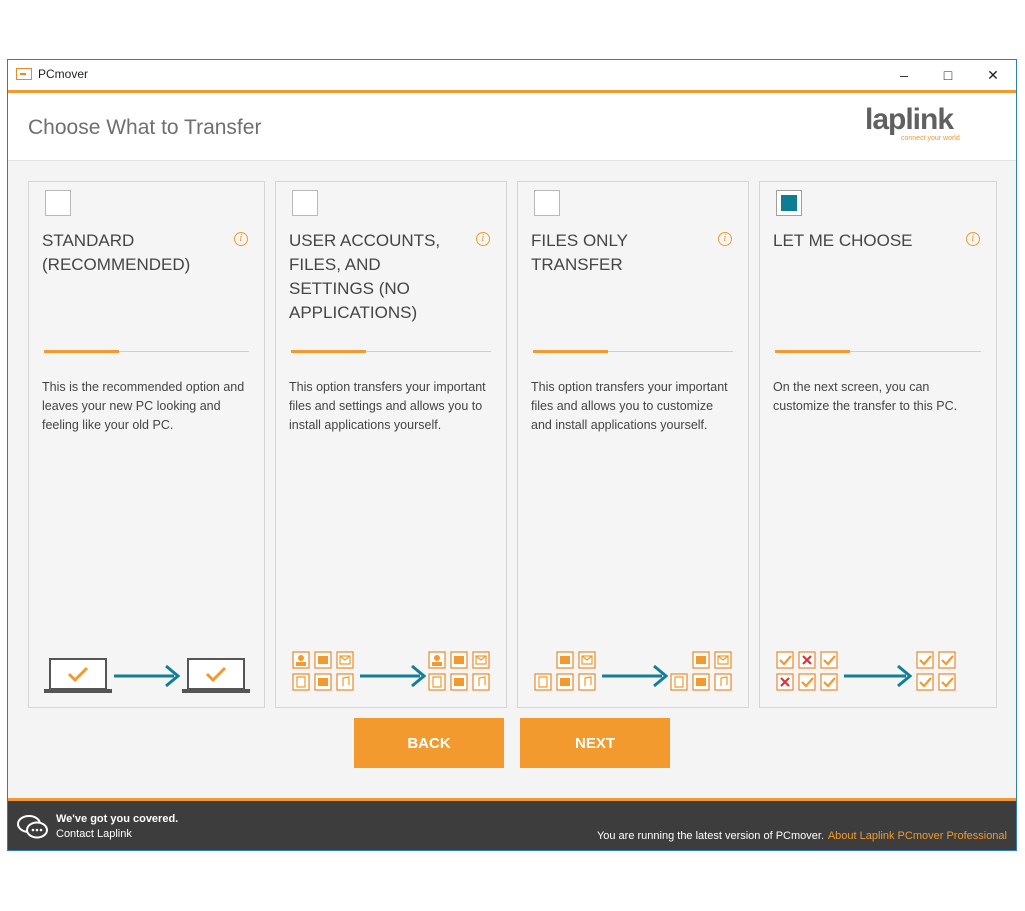 The width and height of the screenshot is (1025, 911). Describe the element at coordinates (917, 836) in the screenshot. I see `about-link: About Laplink PCmover Professional` at that location.